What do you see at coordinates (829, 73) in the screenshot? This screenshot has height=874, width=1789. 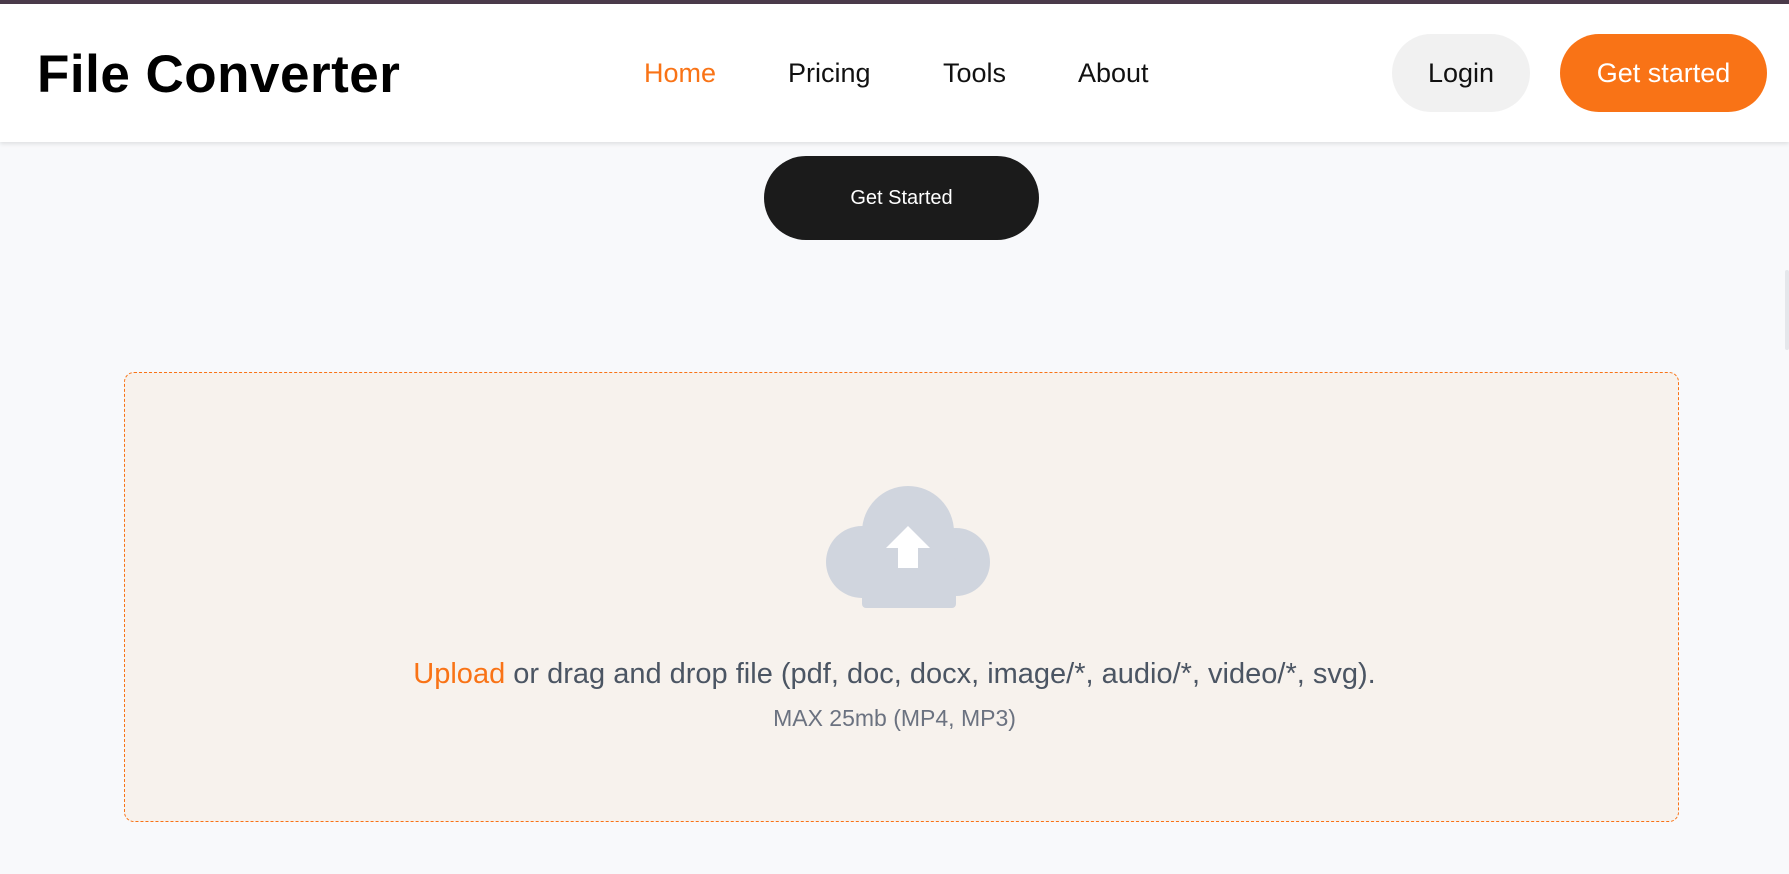 I see `nav-pricing: Pricing` at bounding box center [829, 73].